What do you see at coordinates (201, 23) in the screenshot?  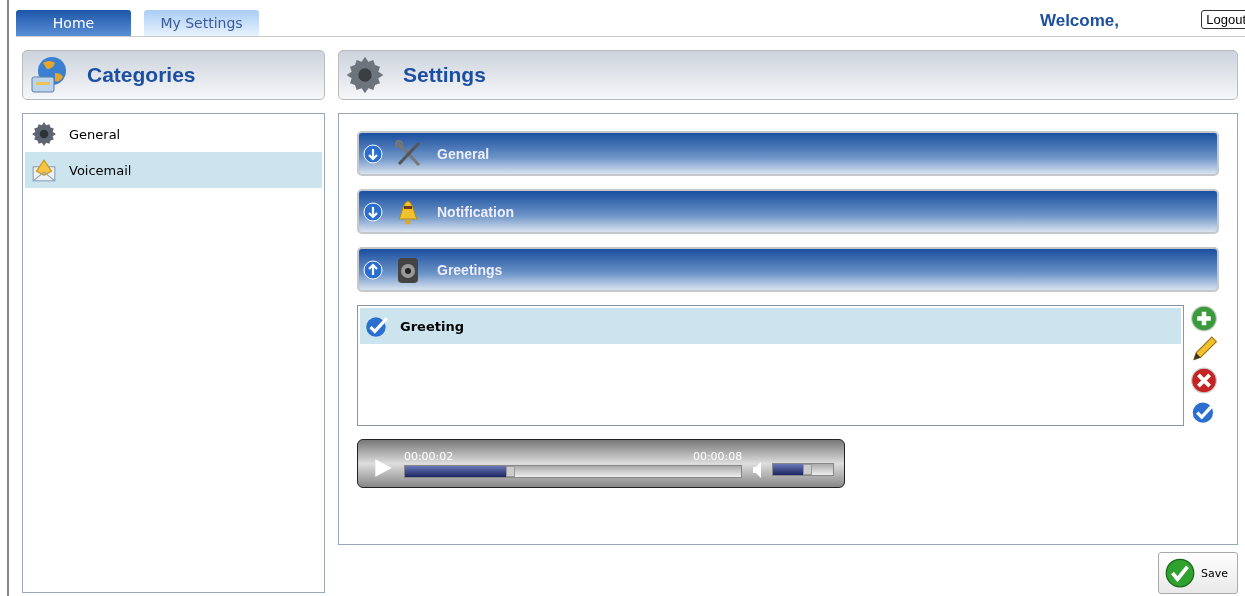 I see `tab: My Settings` at bounding box center [201, 23].